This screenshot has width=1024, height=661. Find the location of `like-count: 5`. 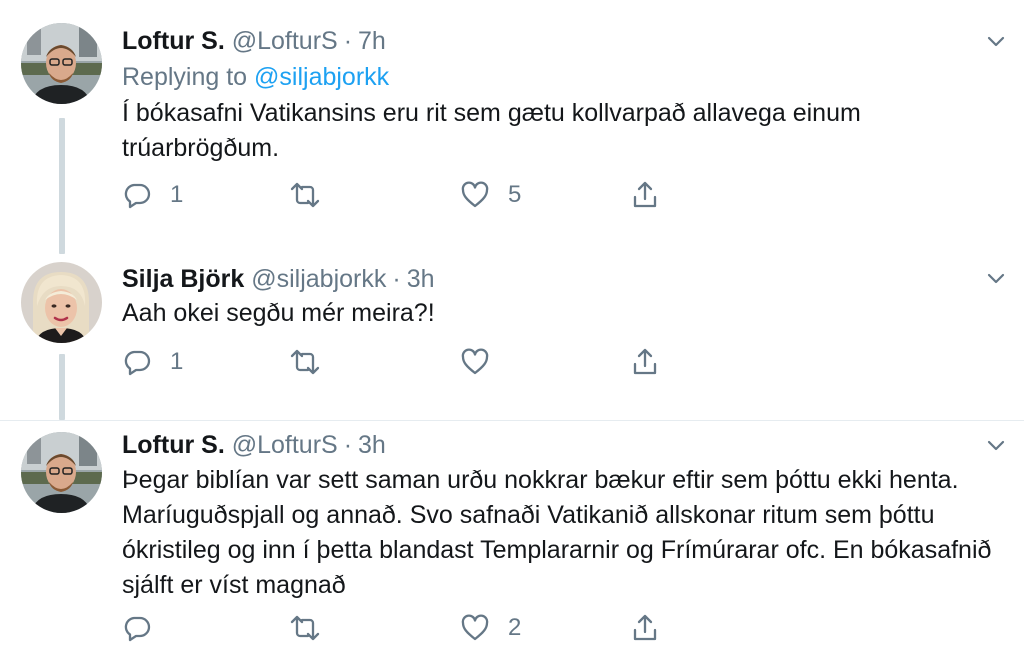

like-count: 5 is located at coordinates (515, 194).